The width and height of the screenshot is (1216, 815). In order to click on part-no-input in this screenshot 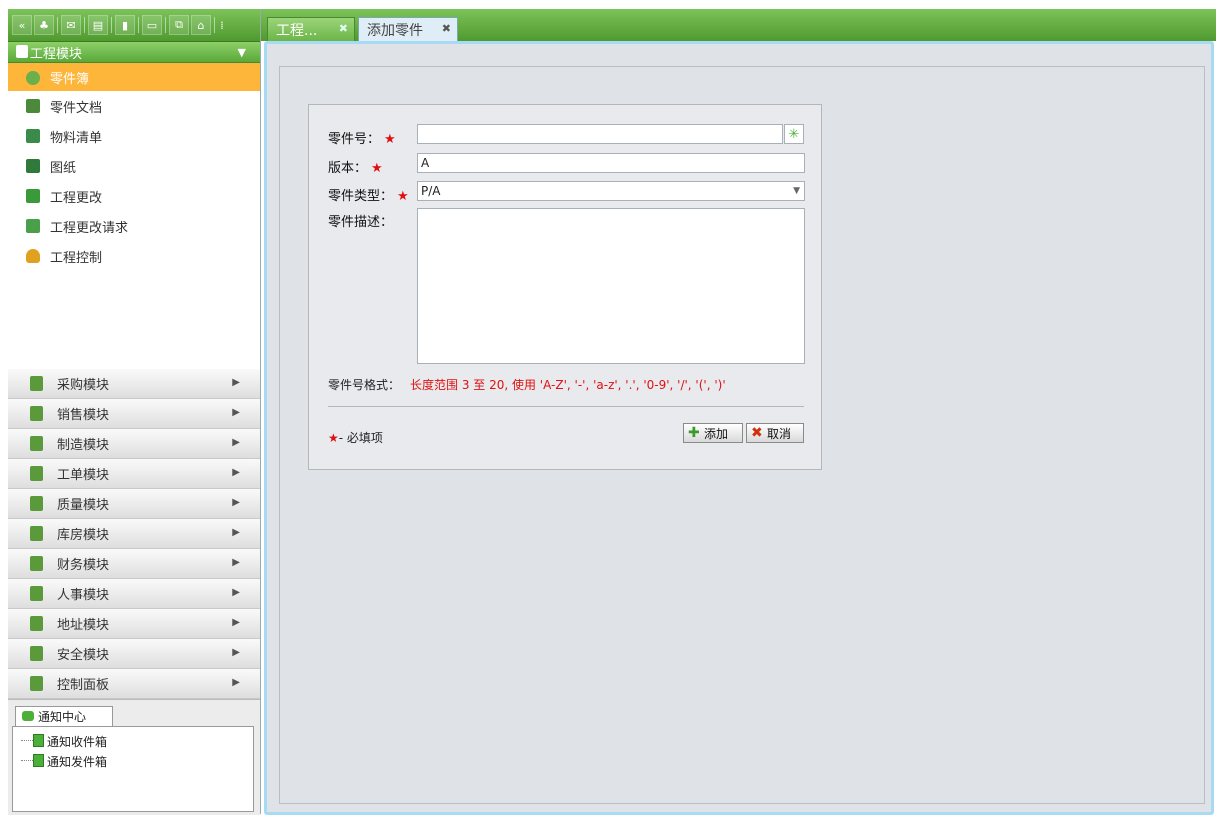, I will do `click(600, 134)`.